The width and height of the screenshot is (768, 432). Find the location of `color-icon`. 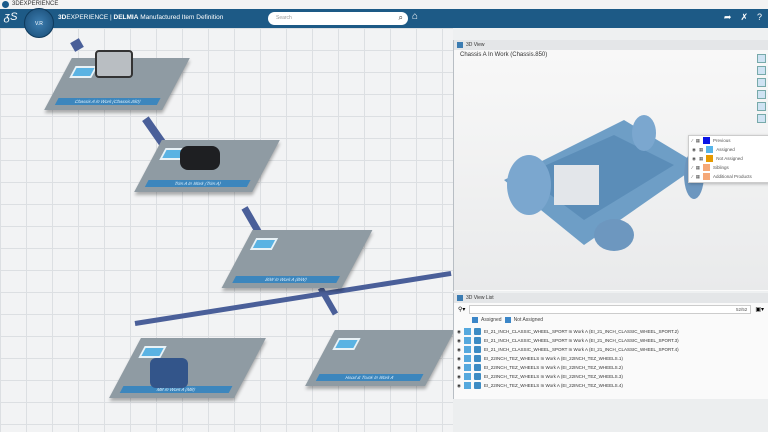

color-icon is located at coordinates (761, 94).